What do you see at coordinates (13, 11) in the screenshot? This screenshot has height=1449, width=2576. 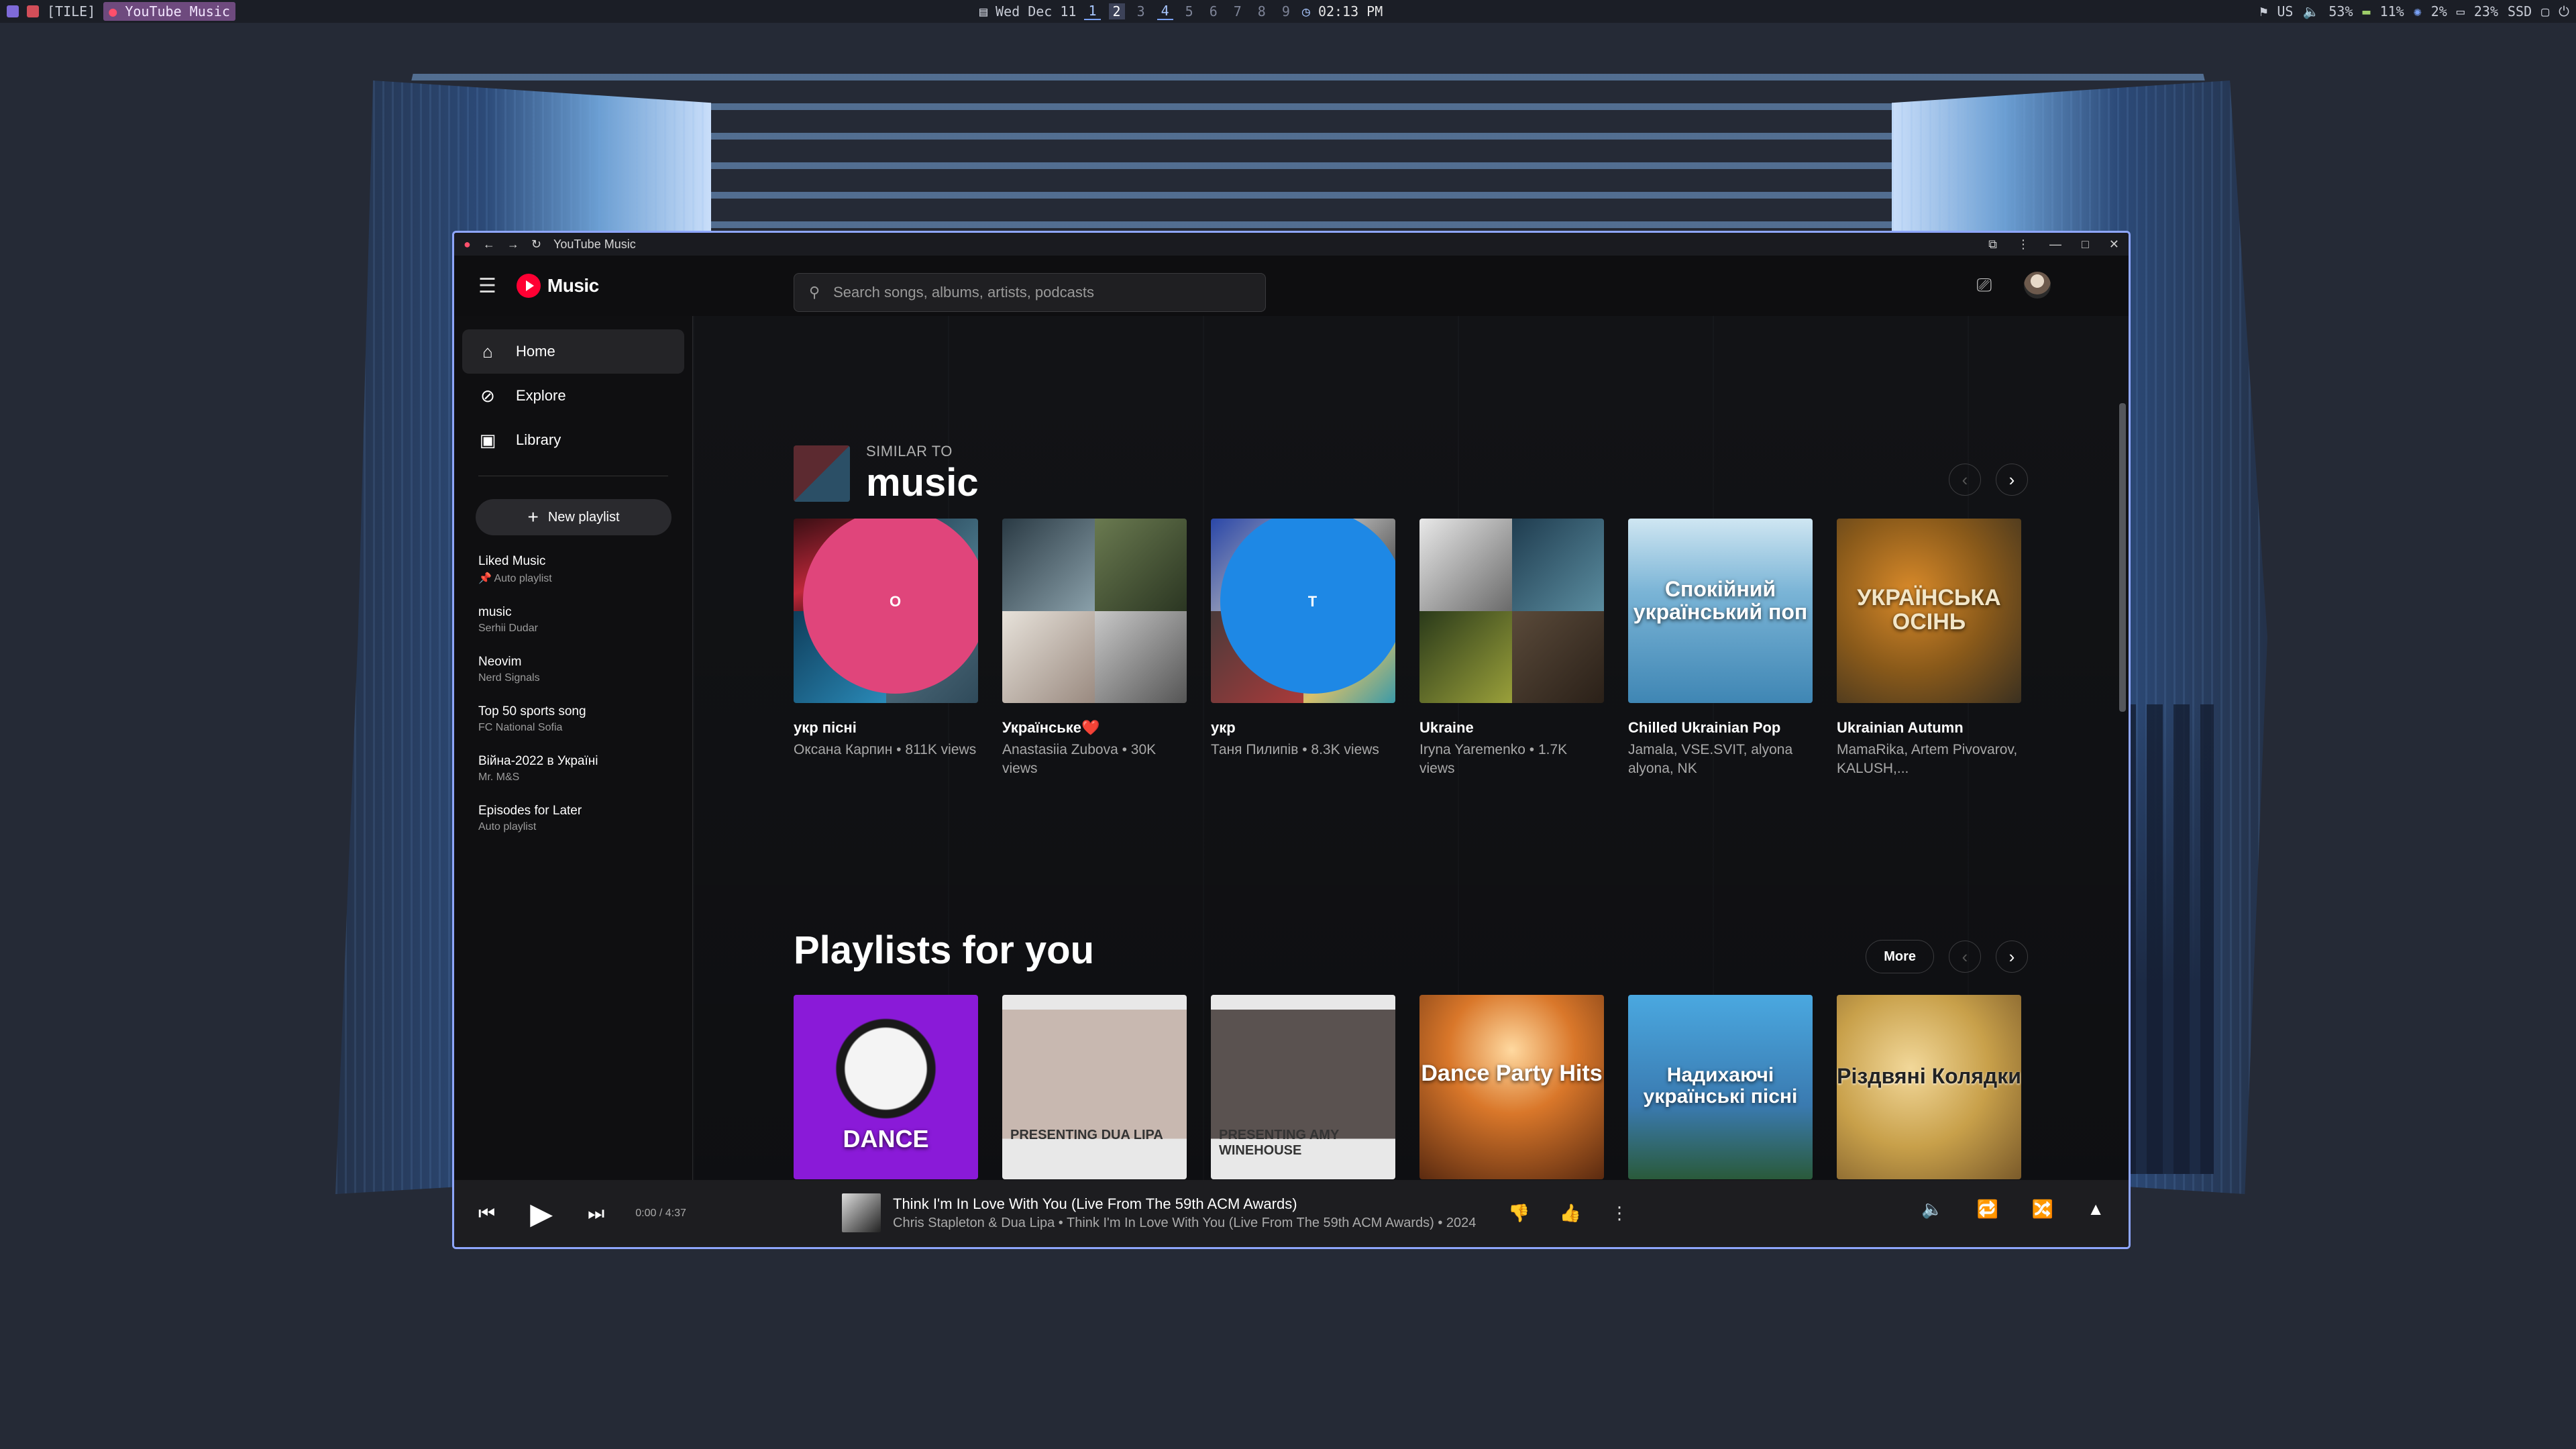 I see `launcher-icon` at bounding box center [13, 11].